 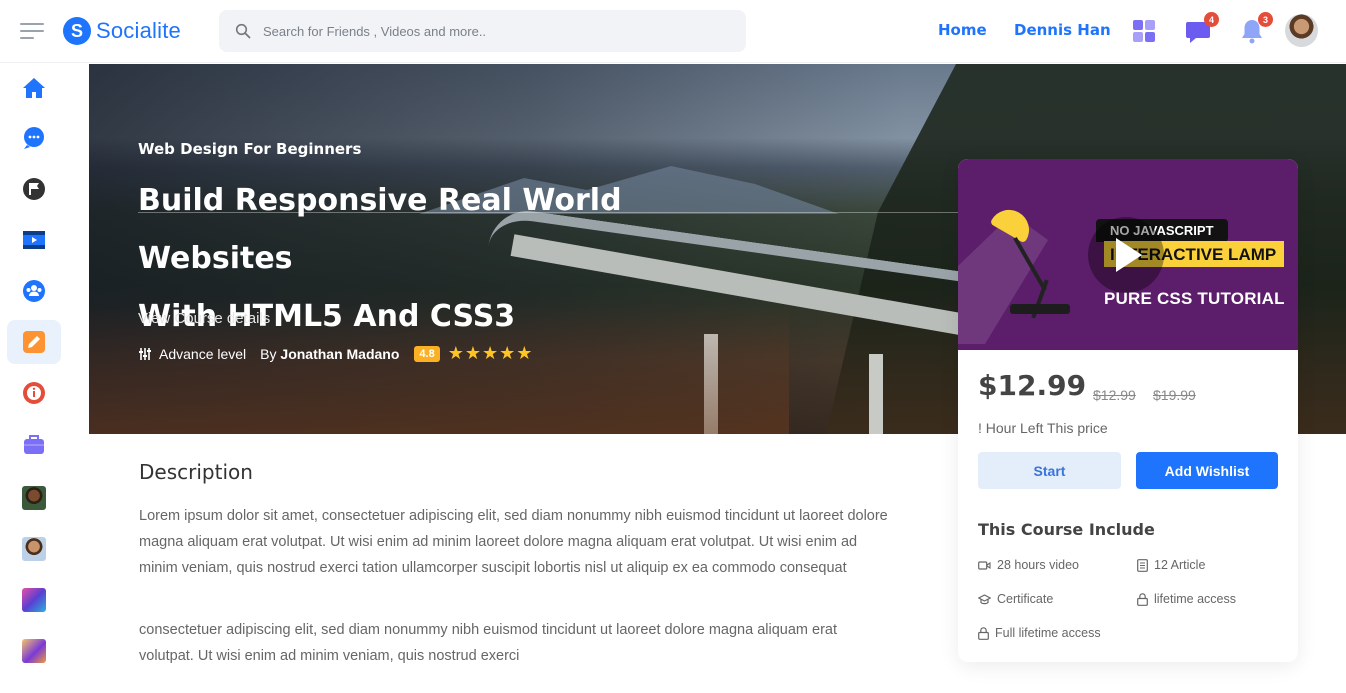 What do you see at coordinates (427, 353) in the screenshot?
I see `rating-badge: 4.8` at bounding box center [427, 353].